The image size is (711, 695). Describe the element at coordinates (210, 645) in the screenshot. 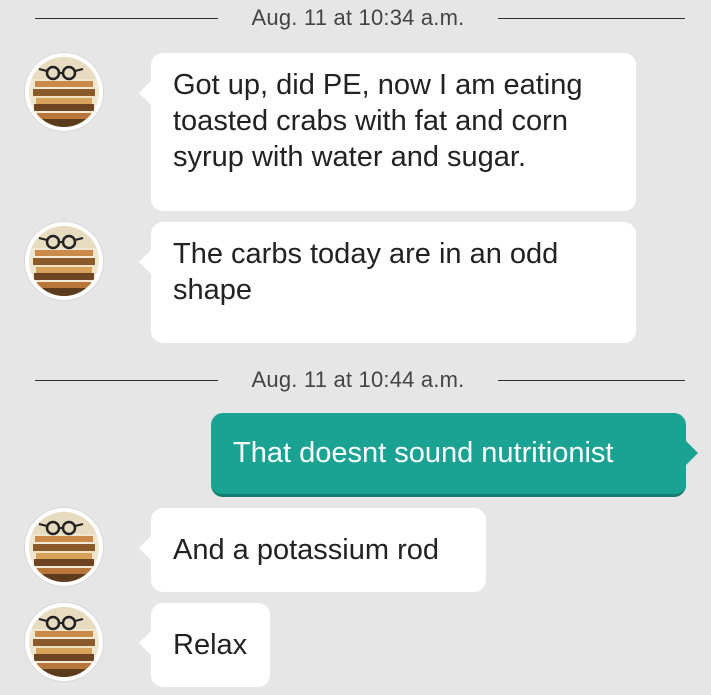

I see `message-text: Relax` at that location.